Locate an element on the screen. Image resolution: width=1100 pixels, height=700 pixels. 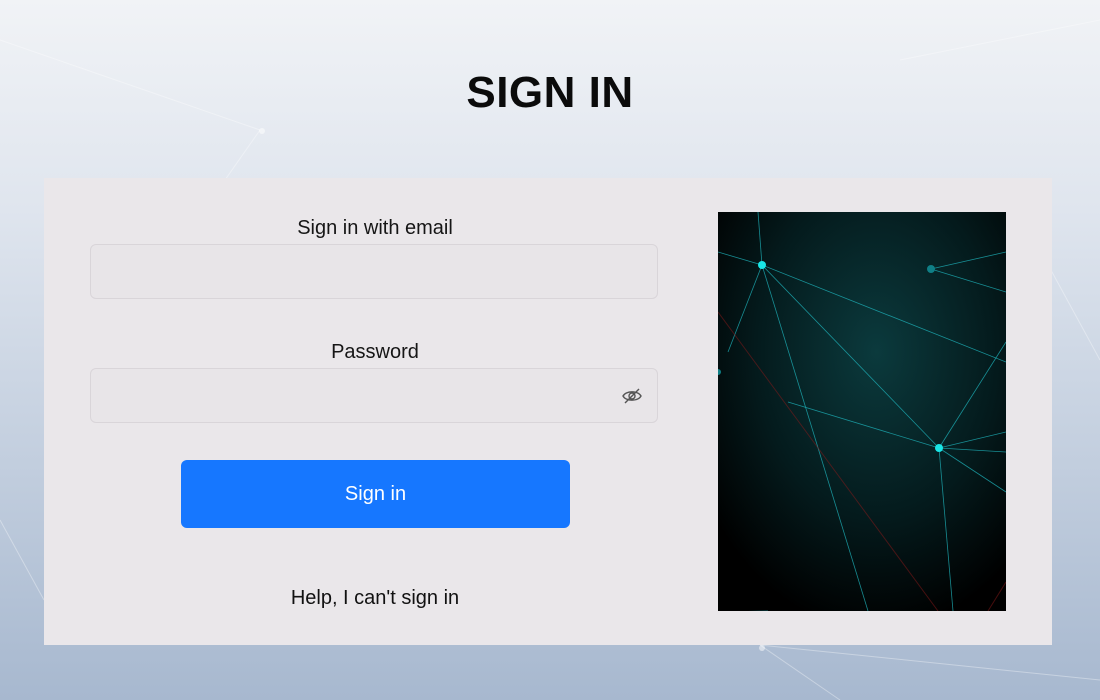
help-link: Help, I can't sign in is located at coordinates (375, 598).